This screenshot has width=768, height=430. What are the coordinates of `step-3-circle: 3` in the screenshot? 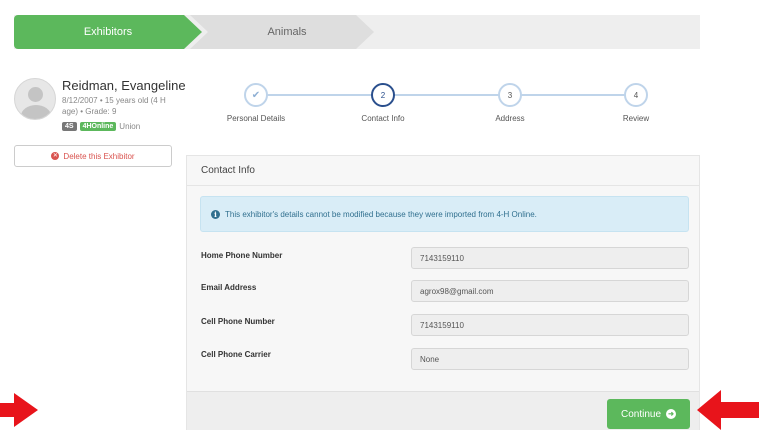 It's located at (510, 95).